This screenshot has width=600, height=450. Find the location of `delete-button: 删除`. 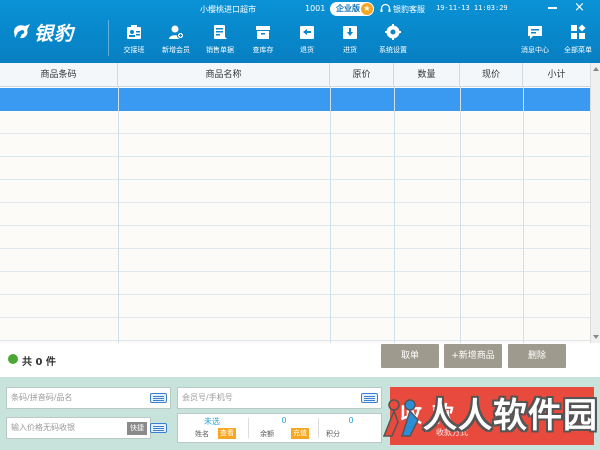

delete-button: 删除 is located at coordinates (537, 356).